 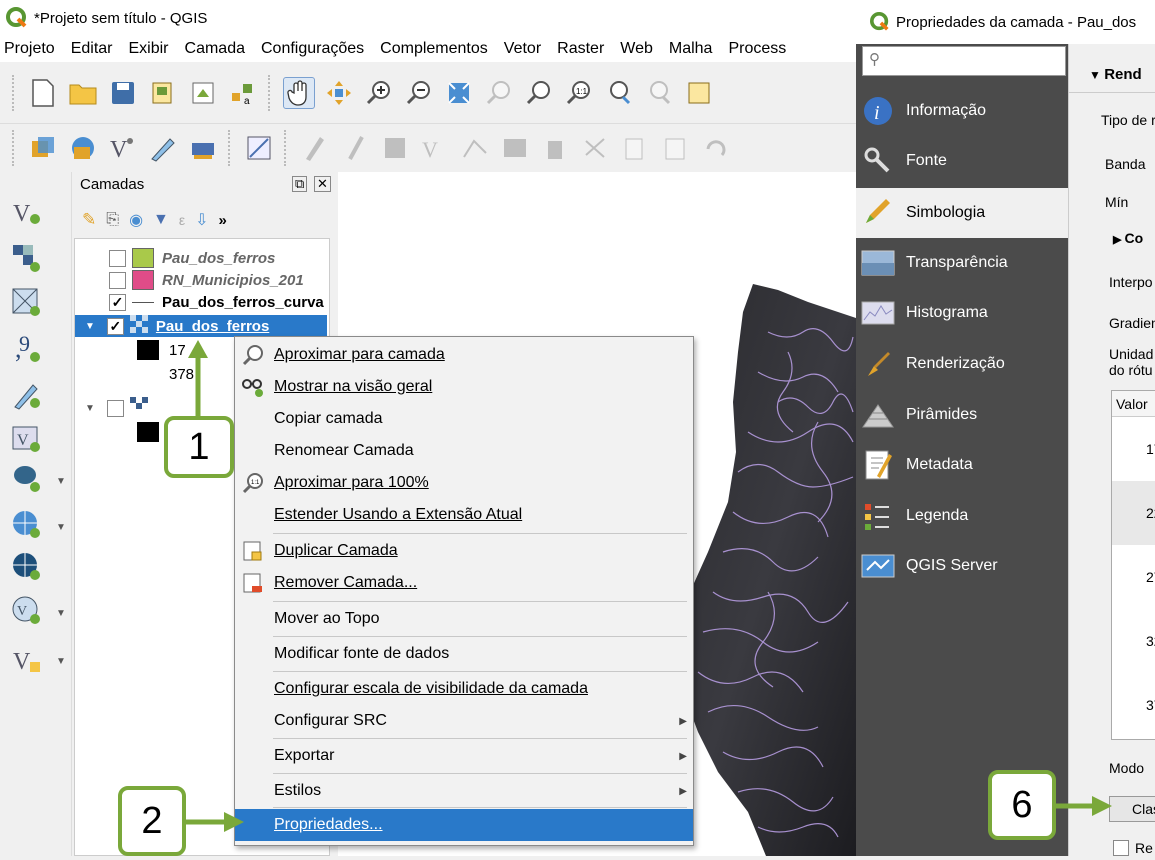 I want to click on callout-step-2: 2, so click(x=152, y=821).